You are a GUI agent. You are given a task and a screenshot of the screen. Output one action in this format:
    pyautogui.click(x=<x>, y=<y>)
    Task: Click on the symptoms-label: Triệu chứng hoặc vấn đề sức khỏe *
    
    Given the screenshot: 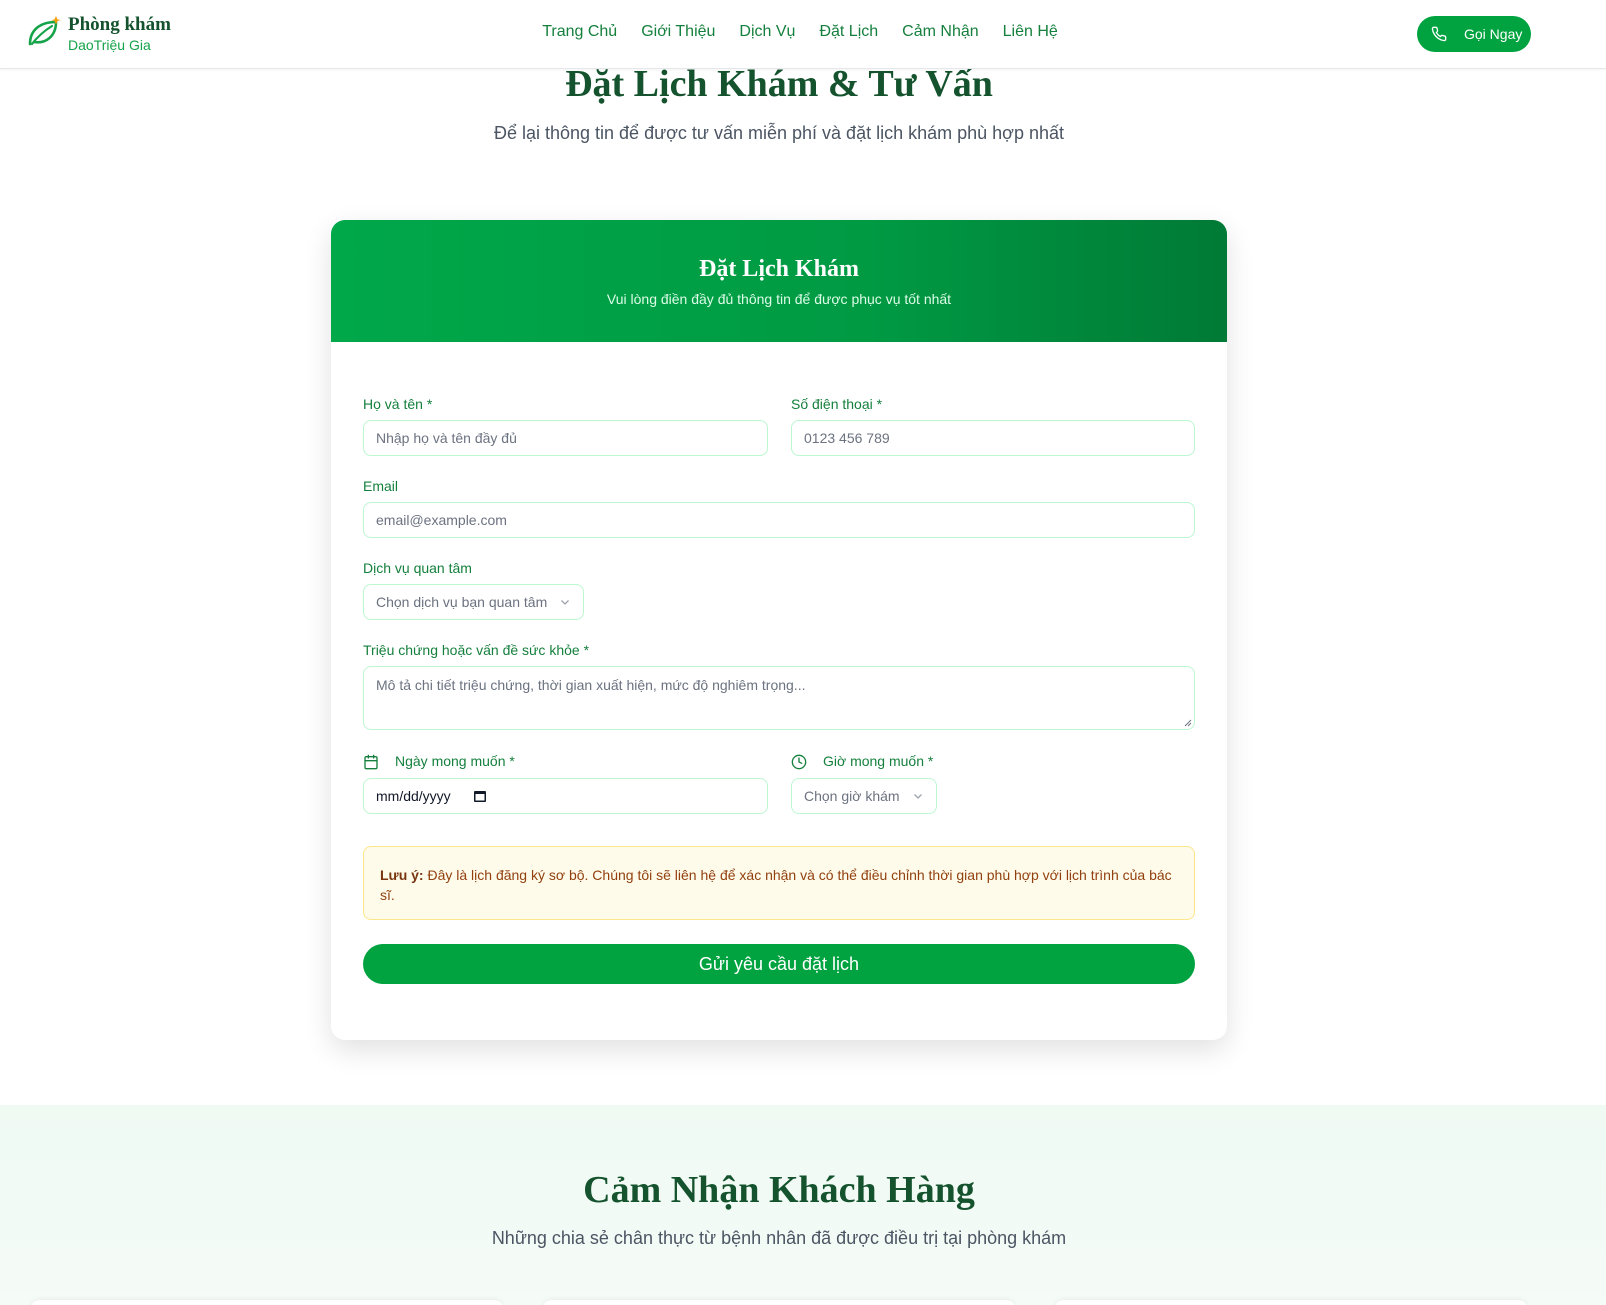 What is the action you would take?
    pyautogui.click(x=476, y=650)
    